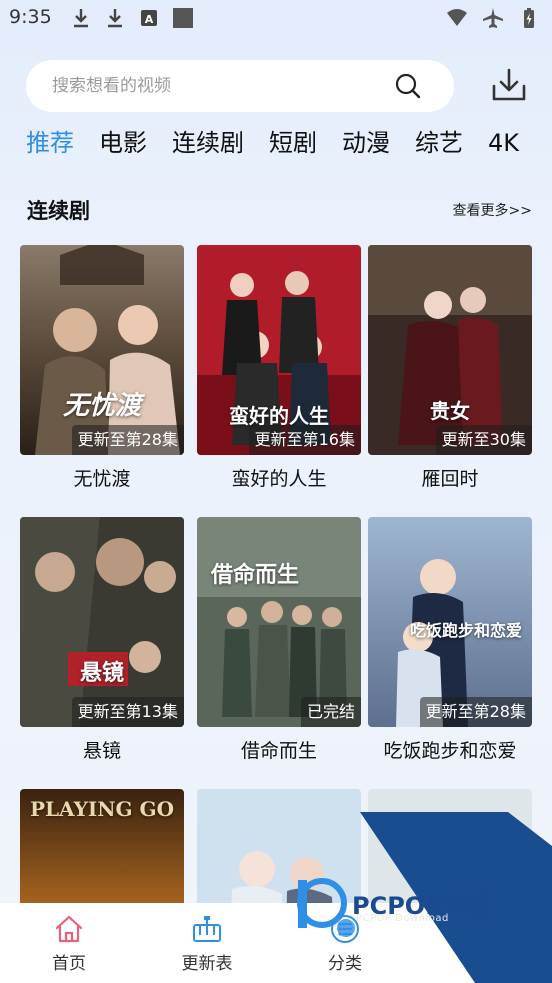  What do you see at coordinates (132, 18) in the screenshot?
I see `status-notification-icons: A` at bounding box center [132, 18].